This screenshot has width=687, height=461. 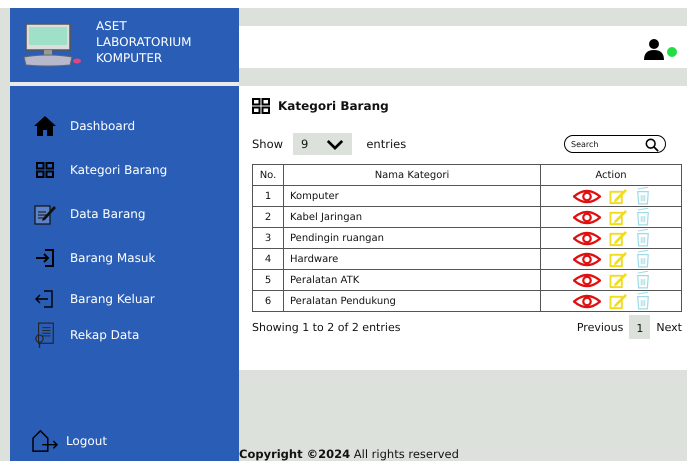 What do you see at coordinates (268, 238) in the screenshot?
I see `table-cell: 3` at bounding box center [268, 238].